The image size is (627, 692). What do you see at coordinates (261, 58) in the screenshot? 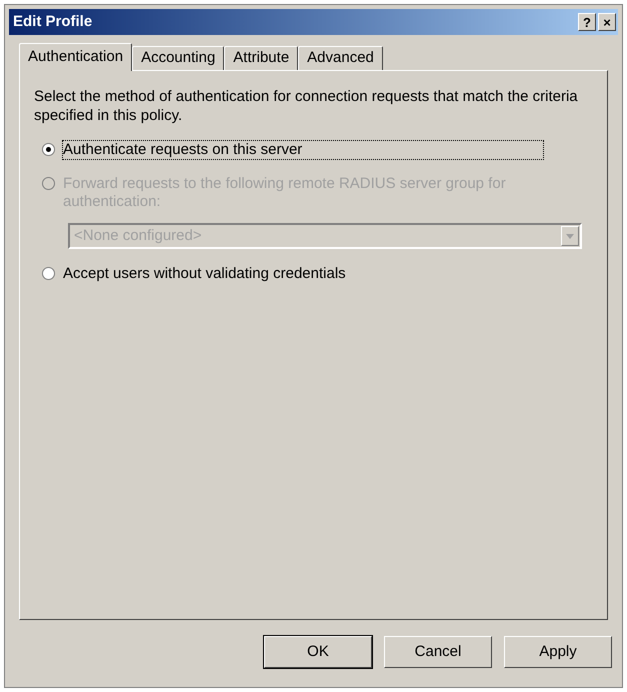
I see `tab: Attribute` at bounding box center [261, 58].